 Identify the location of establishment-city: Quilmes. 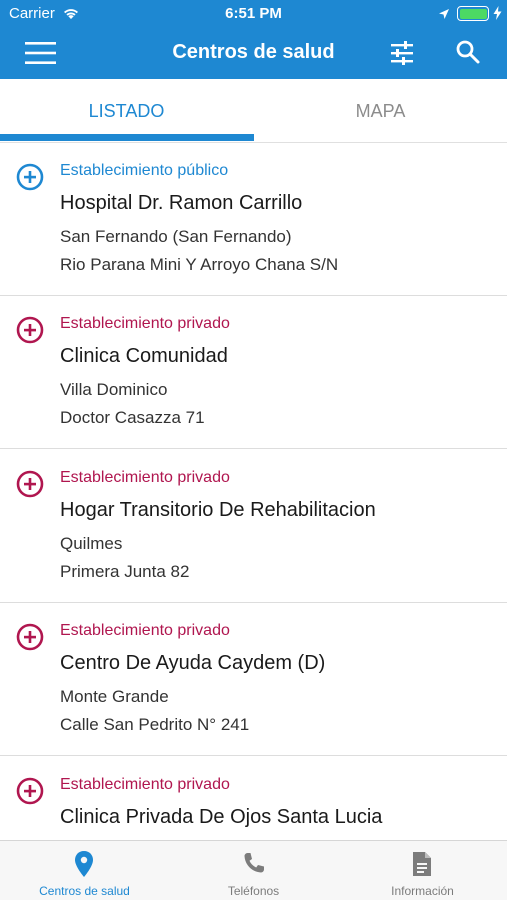
(91, 543).